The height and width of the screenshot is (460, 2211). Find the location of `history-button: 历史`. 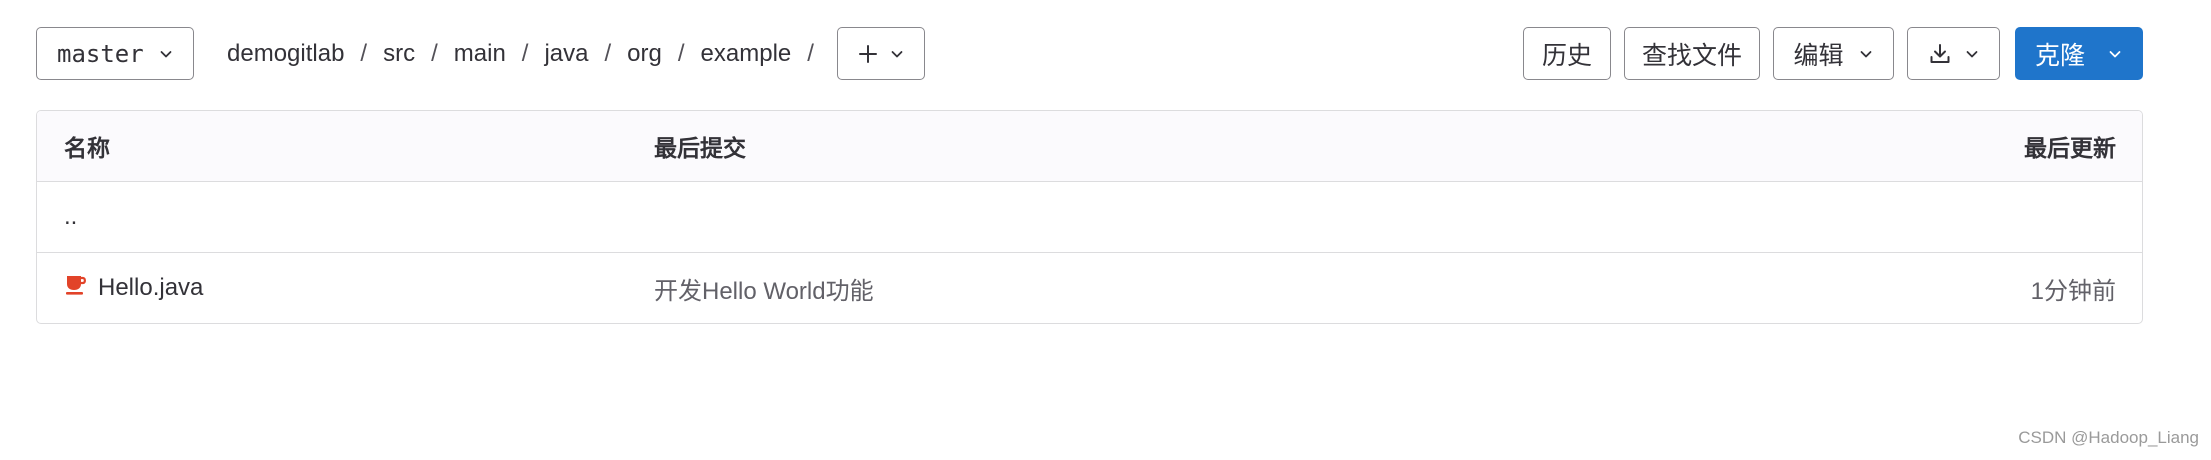

history-button: 历史 is located at coordinates (1567, 53).